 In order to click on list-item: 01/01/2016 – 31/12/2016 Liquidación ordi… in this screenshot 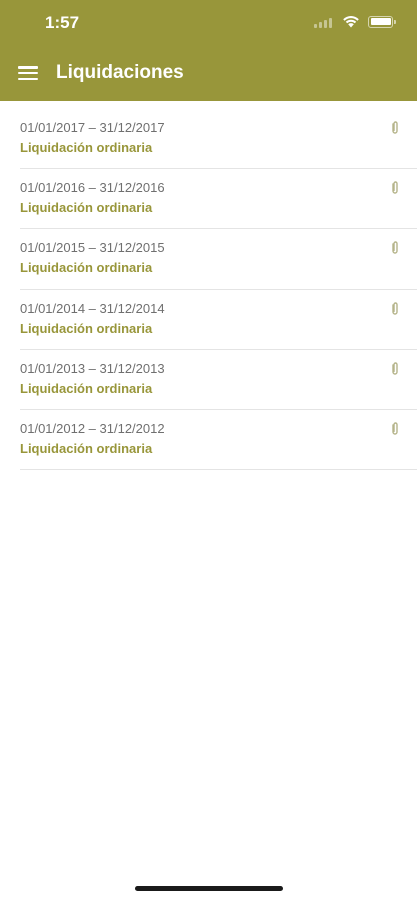, I will do `click(218, 199)`.